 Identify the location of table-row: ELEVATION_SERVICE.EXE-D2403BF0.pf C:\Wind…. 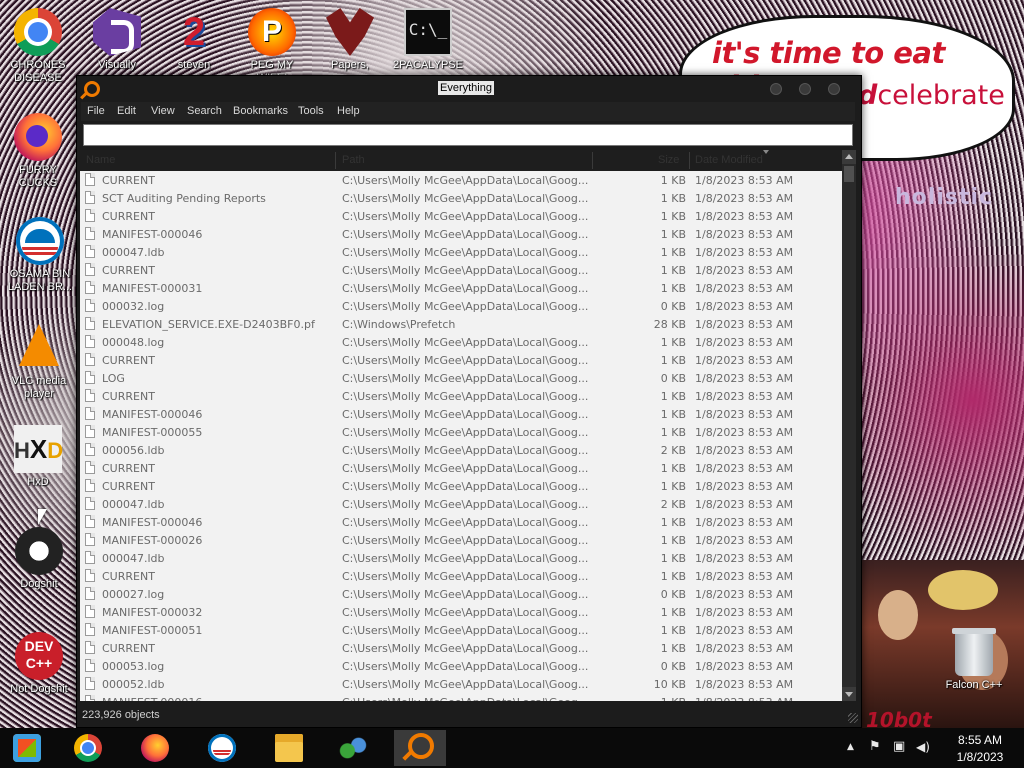
(461, 324).